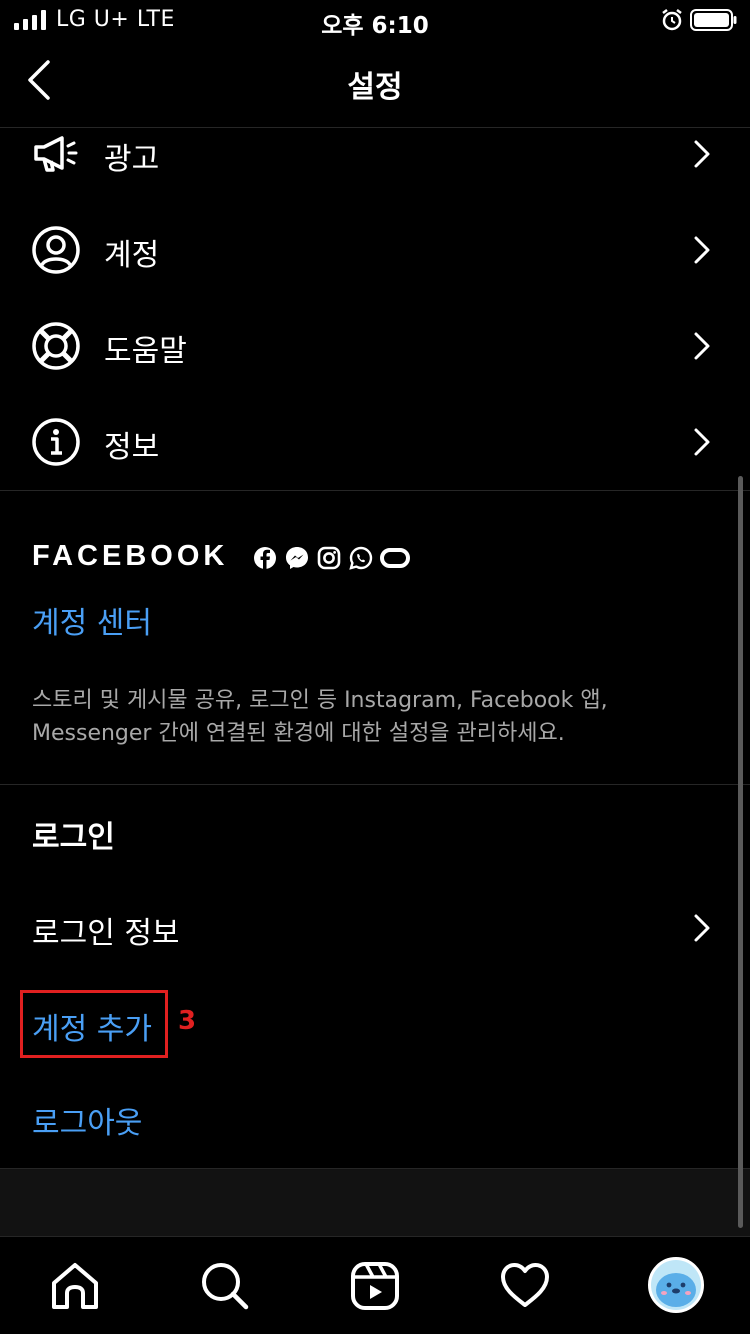 The width and height of the screenshot is (750, 1334). Describe the element at coordinates (713, 20) in the screenshot. I see `battery-icon` at that location.